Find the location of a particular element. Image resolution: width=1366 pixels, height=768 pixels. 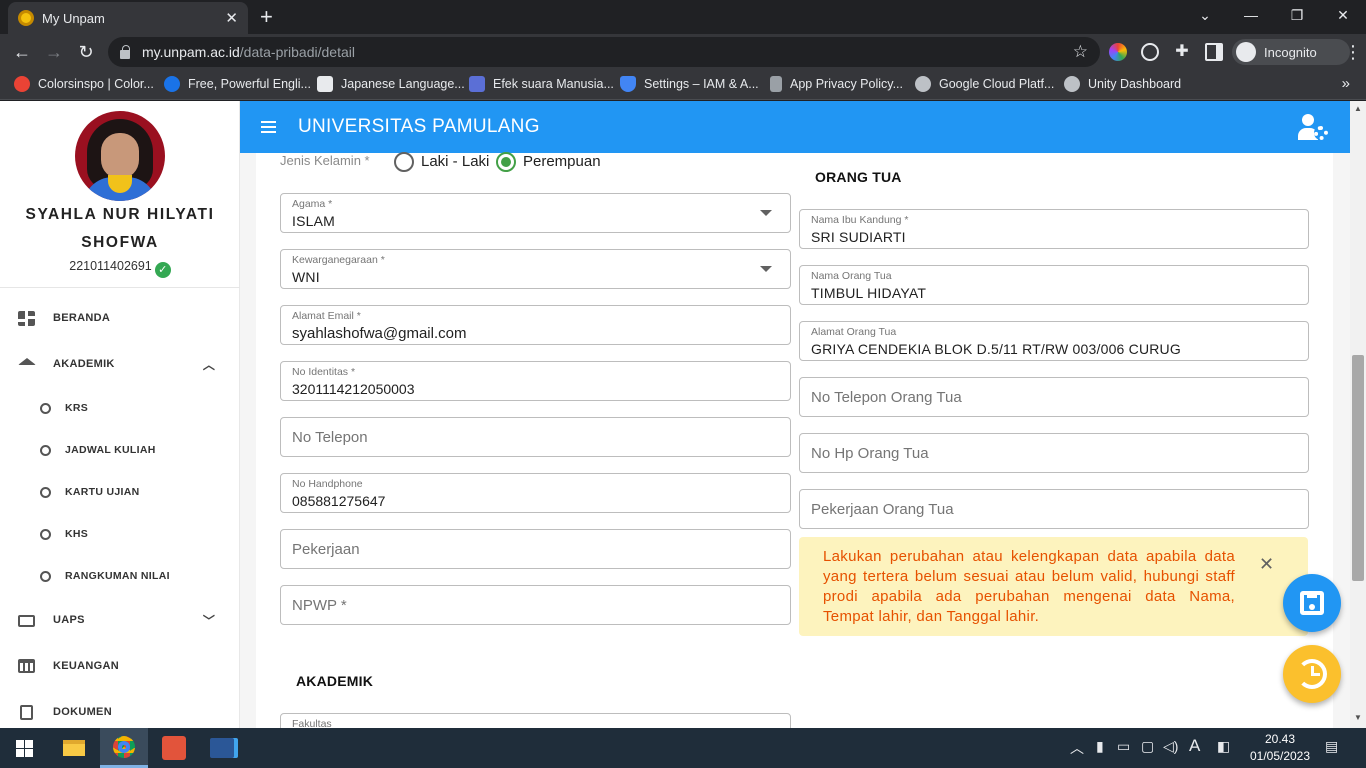

lock-icon is located at coordinates (125, 51).